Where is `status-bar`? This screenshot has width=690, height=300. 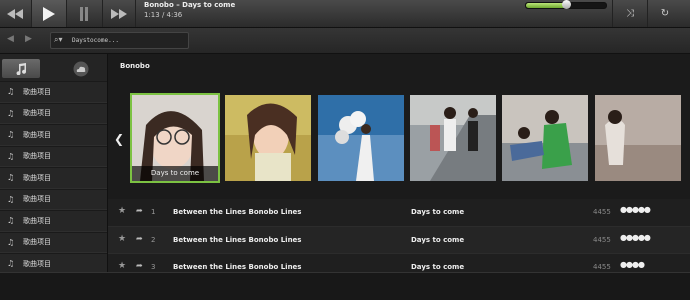
status-bar is located at coordinates (345, 286).